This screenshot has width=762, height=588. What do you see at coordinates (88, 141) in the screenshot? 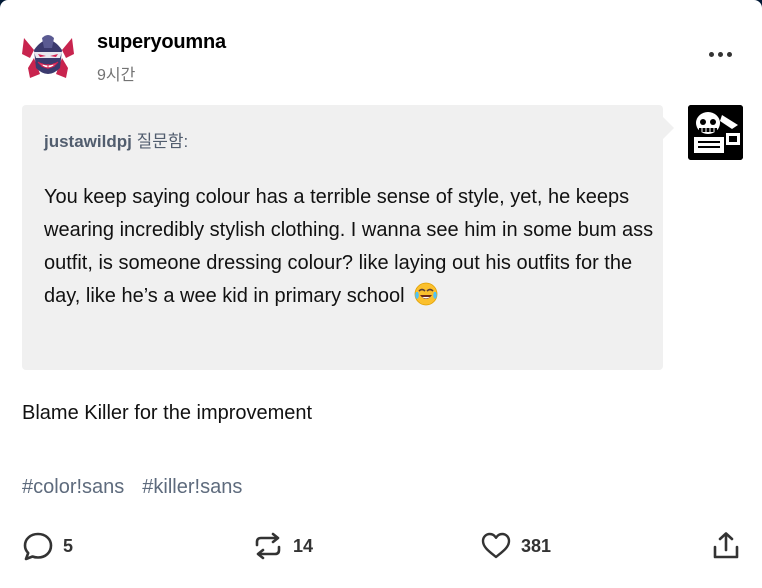
I see `asker-name-link: justawildpj` at bounding box center [88, 141].